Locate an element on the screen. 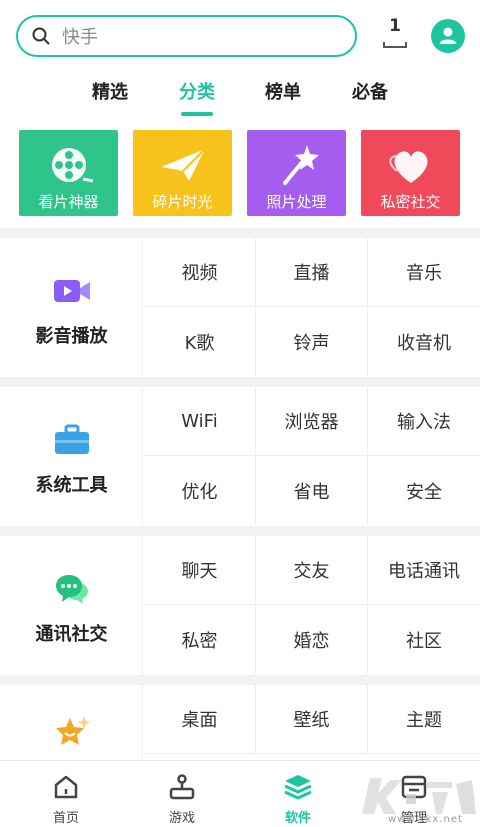  user-icon is located at coordinates (448, 35).